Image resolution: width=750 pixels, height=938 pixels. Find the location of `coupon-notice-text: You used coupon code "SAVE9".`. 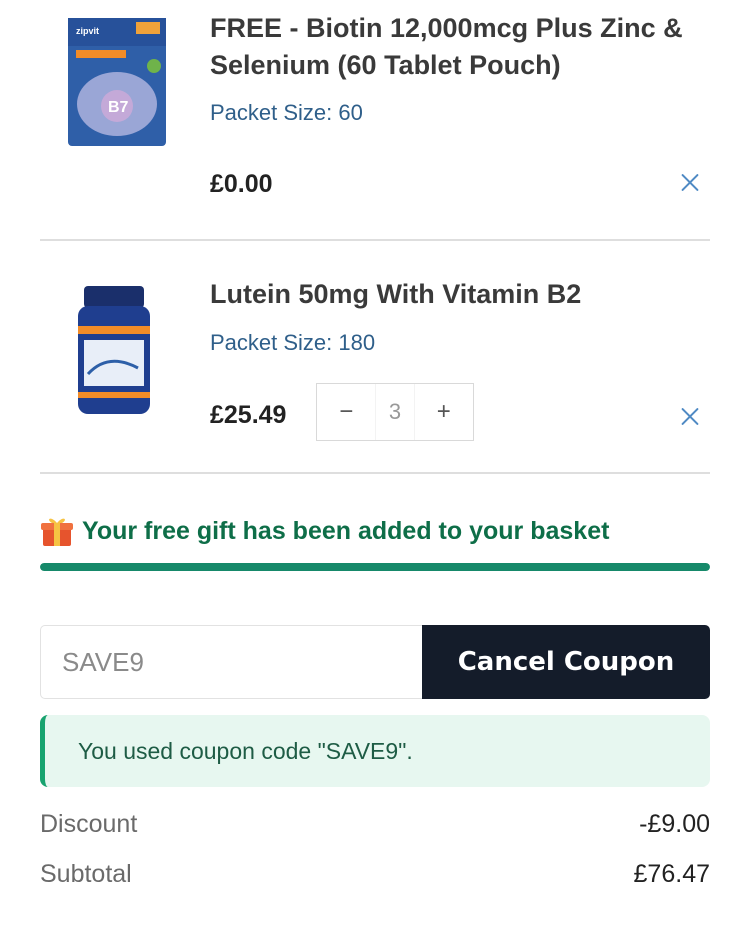

coupon-notice-text: You used coupon code "SAVE9". is located at coordinates (245, 750).